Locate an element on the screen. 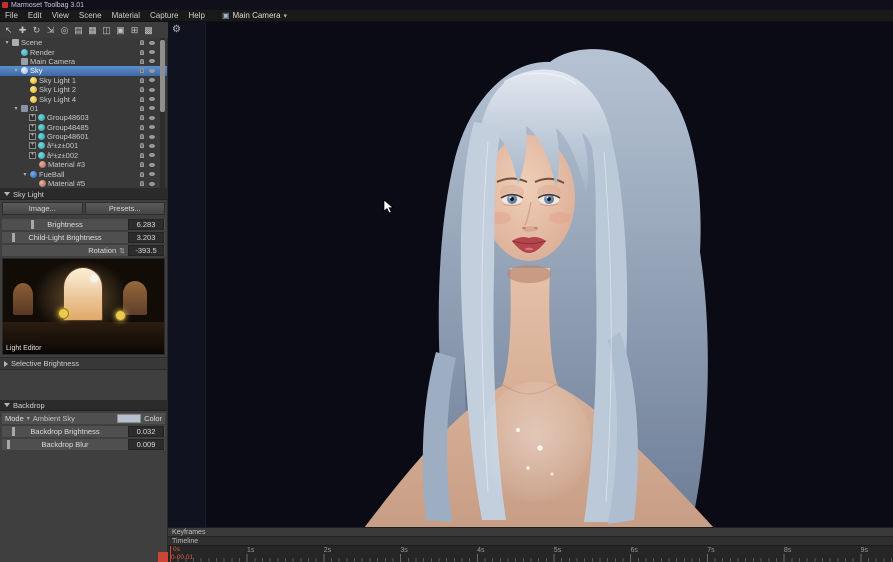 The image size is (893, 562). slider-backdrop-brightness: Backdrop Brightness 0.032 is located at coordinates (83, 431).